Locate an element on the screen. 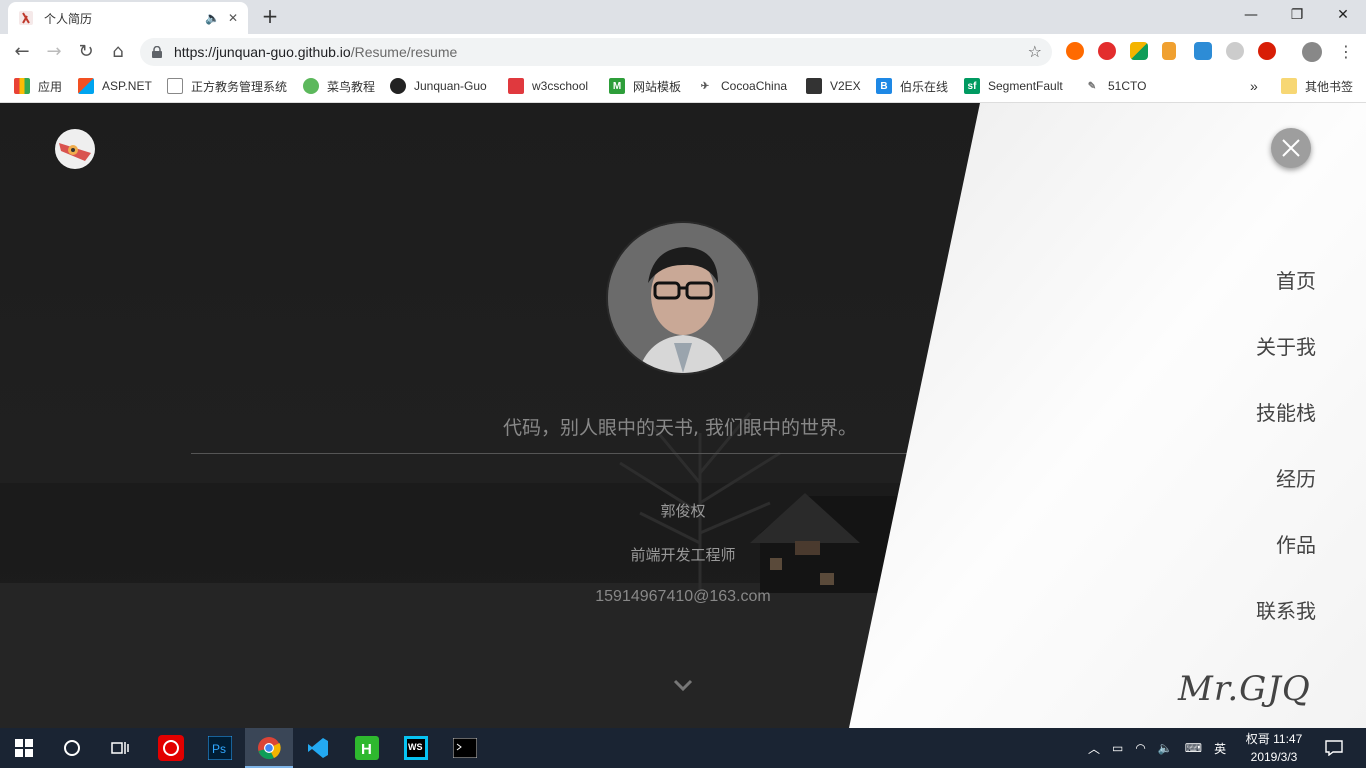 The width and height of the screenshot is (1366, 768). menu-item-home: 首页 is located at coordinates (1296, 279).